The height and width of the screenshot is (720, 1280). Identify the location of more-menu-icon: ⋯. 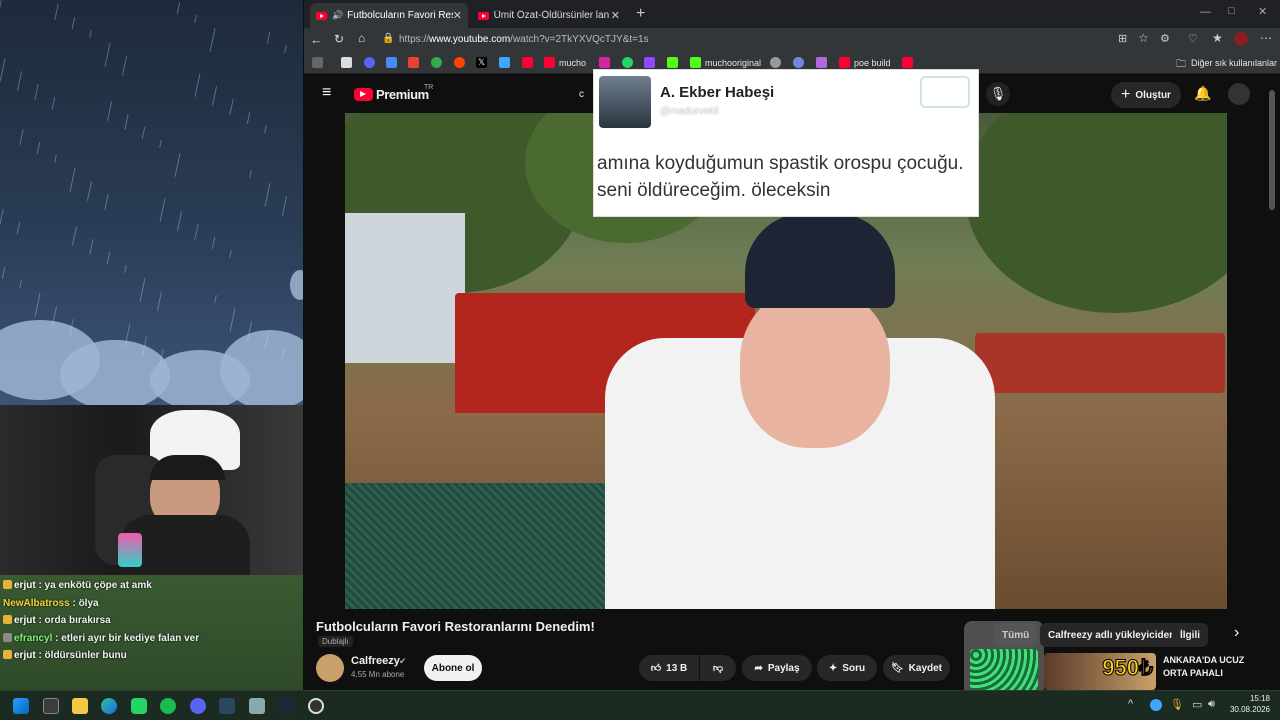
(1266, 38).